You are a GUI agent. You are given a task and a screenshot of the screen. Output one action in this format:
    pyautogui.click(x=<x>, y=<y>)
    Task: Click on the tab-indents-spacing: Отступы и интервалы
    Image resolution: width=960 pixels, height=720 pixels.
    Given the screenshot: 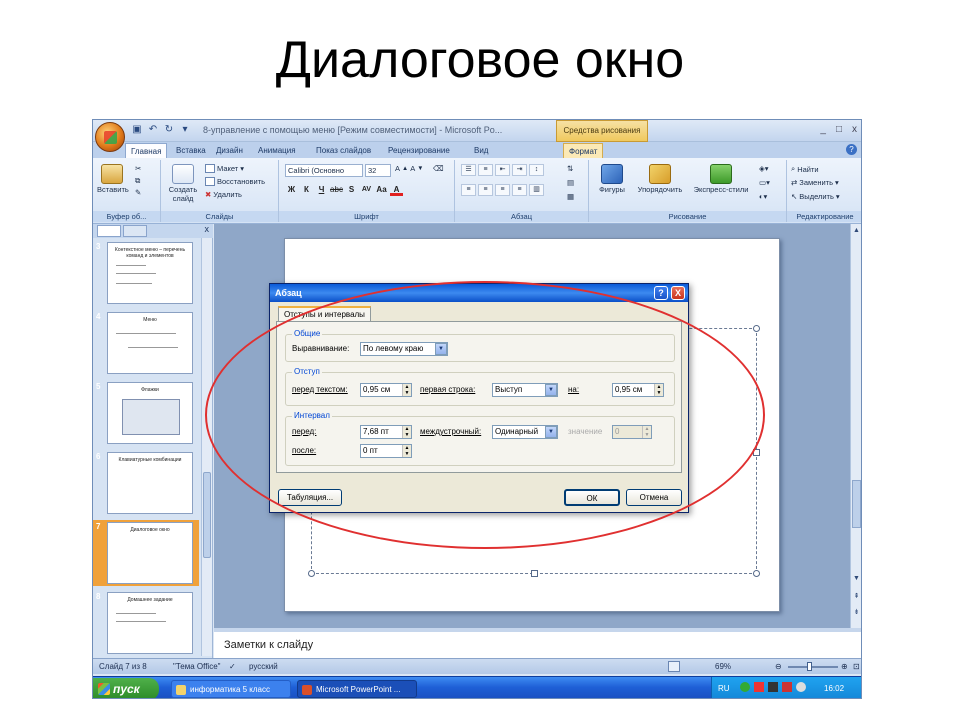 What is the action you would take?
    pyautogui.click(x=324, y=313)
    